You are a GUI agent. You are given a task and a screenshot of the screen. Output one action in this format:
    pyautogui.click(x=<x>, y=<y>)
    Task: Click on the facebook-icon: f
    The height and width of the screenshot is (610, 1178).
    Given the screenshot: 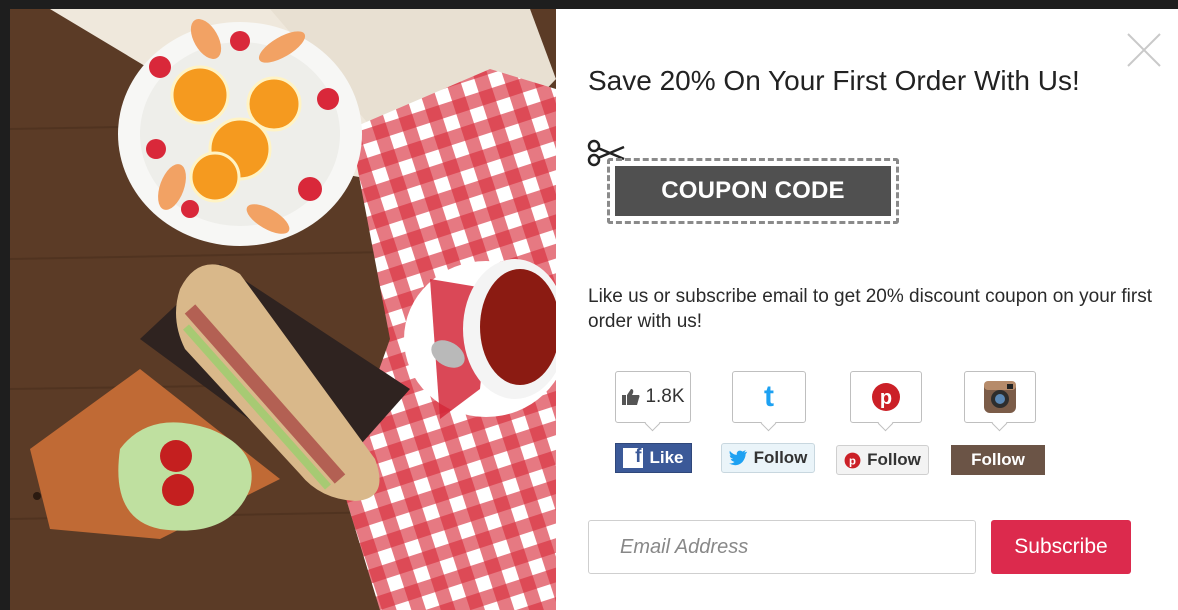 What is the action you would take?
    pyautogui.click(x=633, y=457)
    